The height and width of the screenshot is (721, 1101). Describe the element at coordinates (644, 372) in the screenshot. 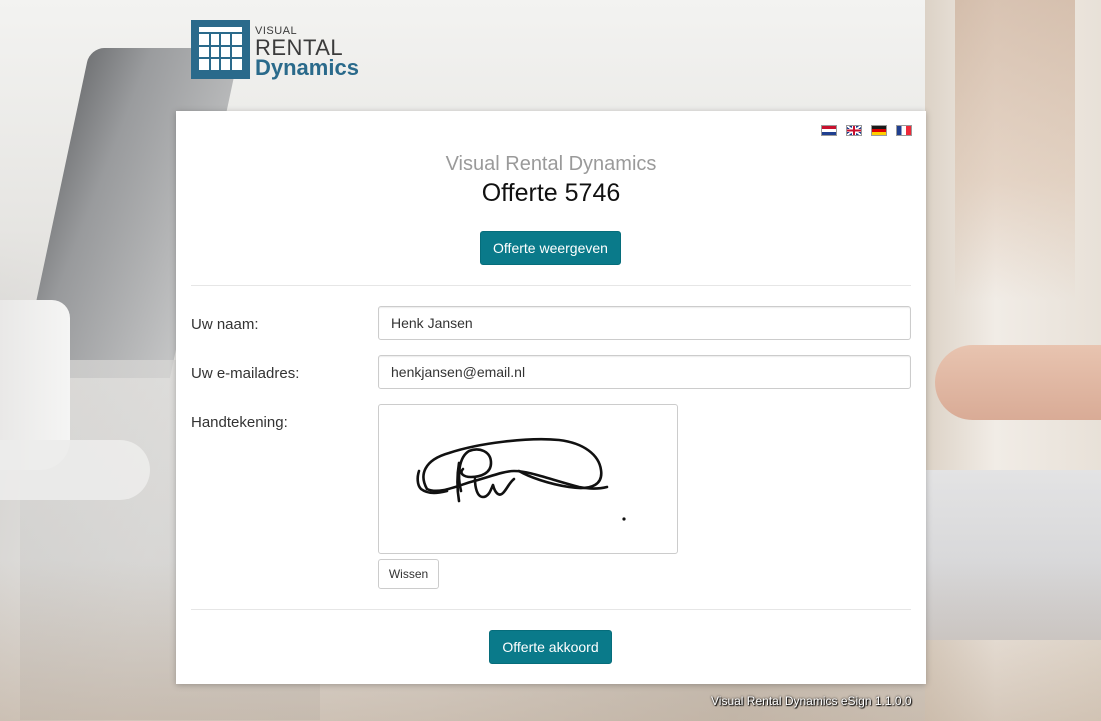

I see `email-input` at that location.